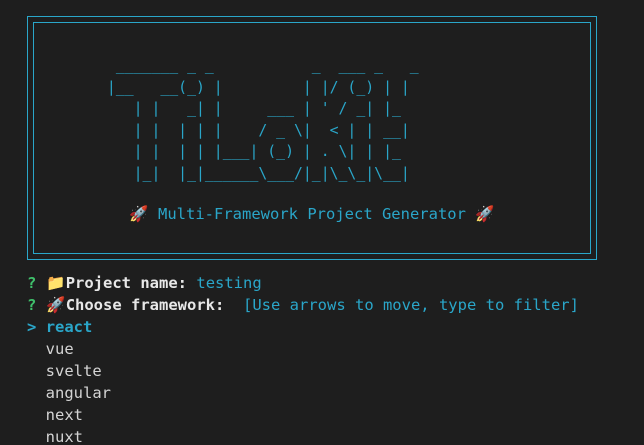 This screenshot has width=644, height=445. I want to click on subtitle-text: Multi-Framework Project Generator, so click(312, 214).